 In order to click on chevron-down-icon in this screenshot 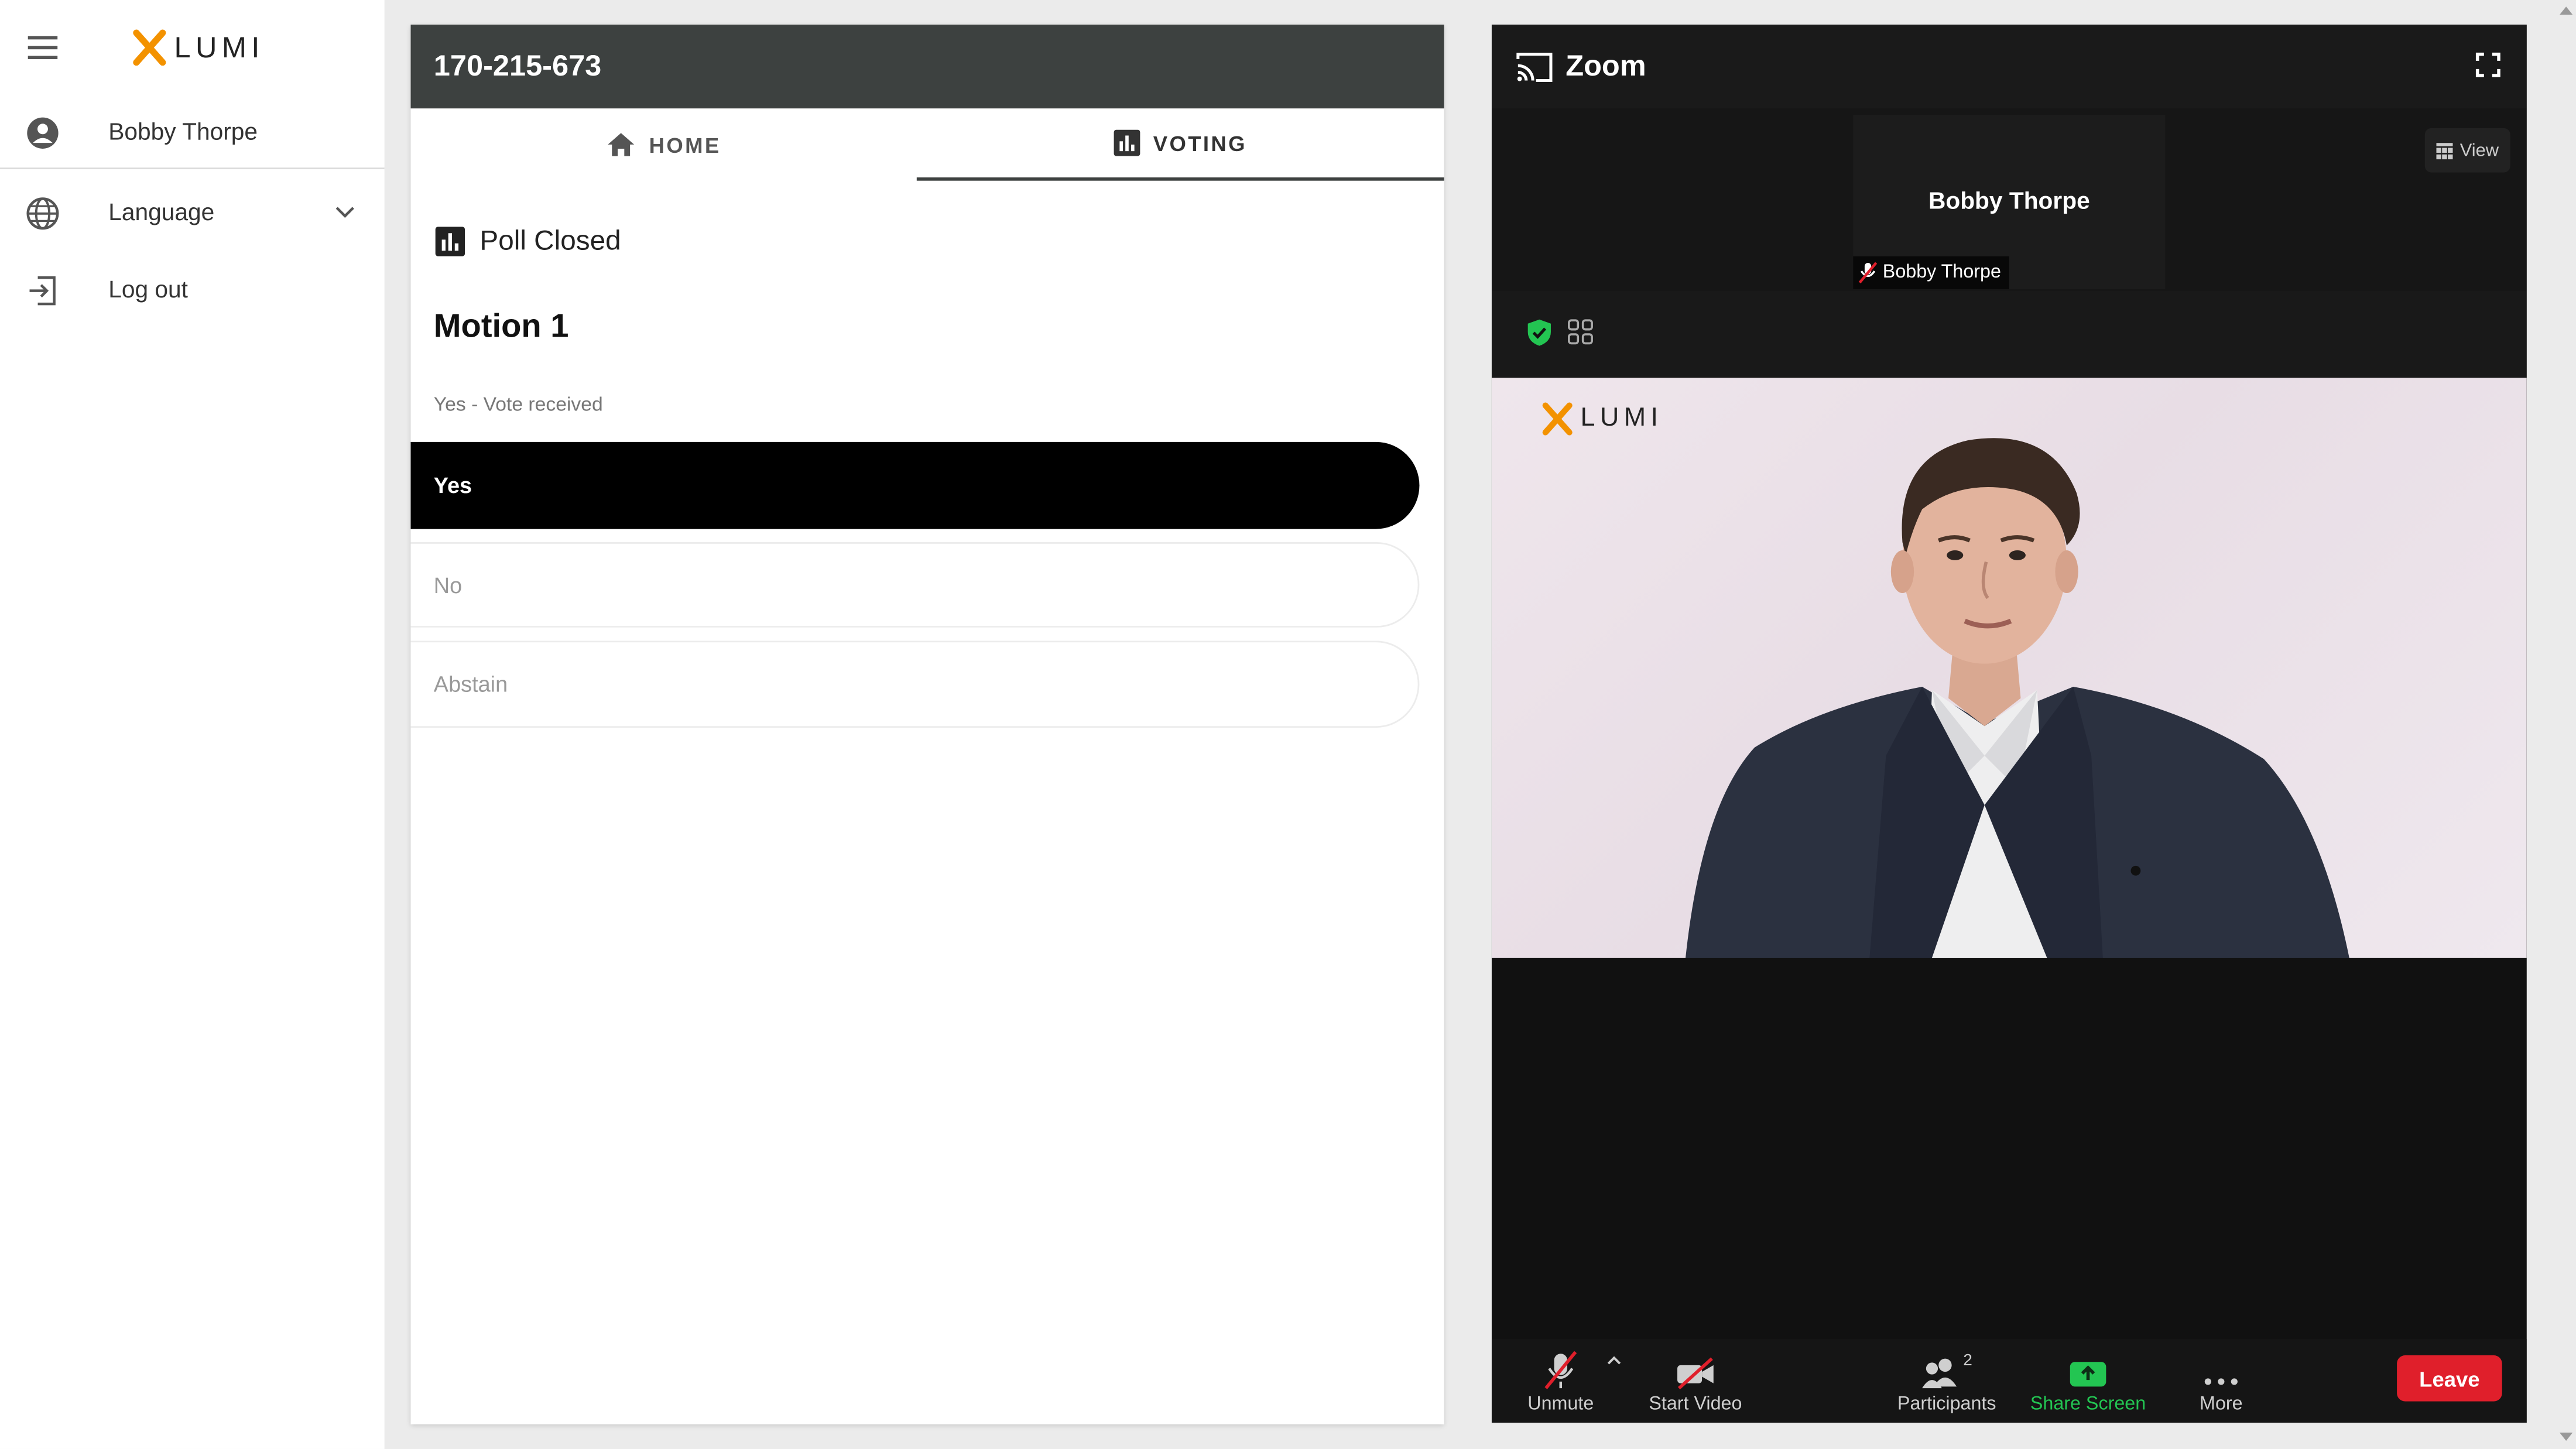, I will do `click(345, 212)`.